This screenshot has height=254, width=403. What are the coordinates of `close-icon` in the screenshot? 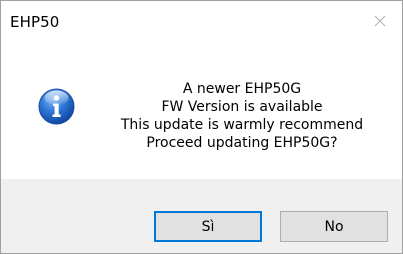 It's located at (380, 21).